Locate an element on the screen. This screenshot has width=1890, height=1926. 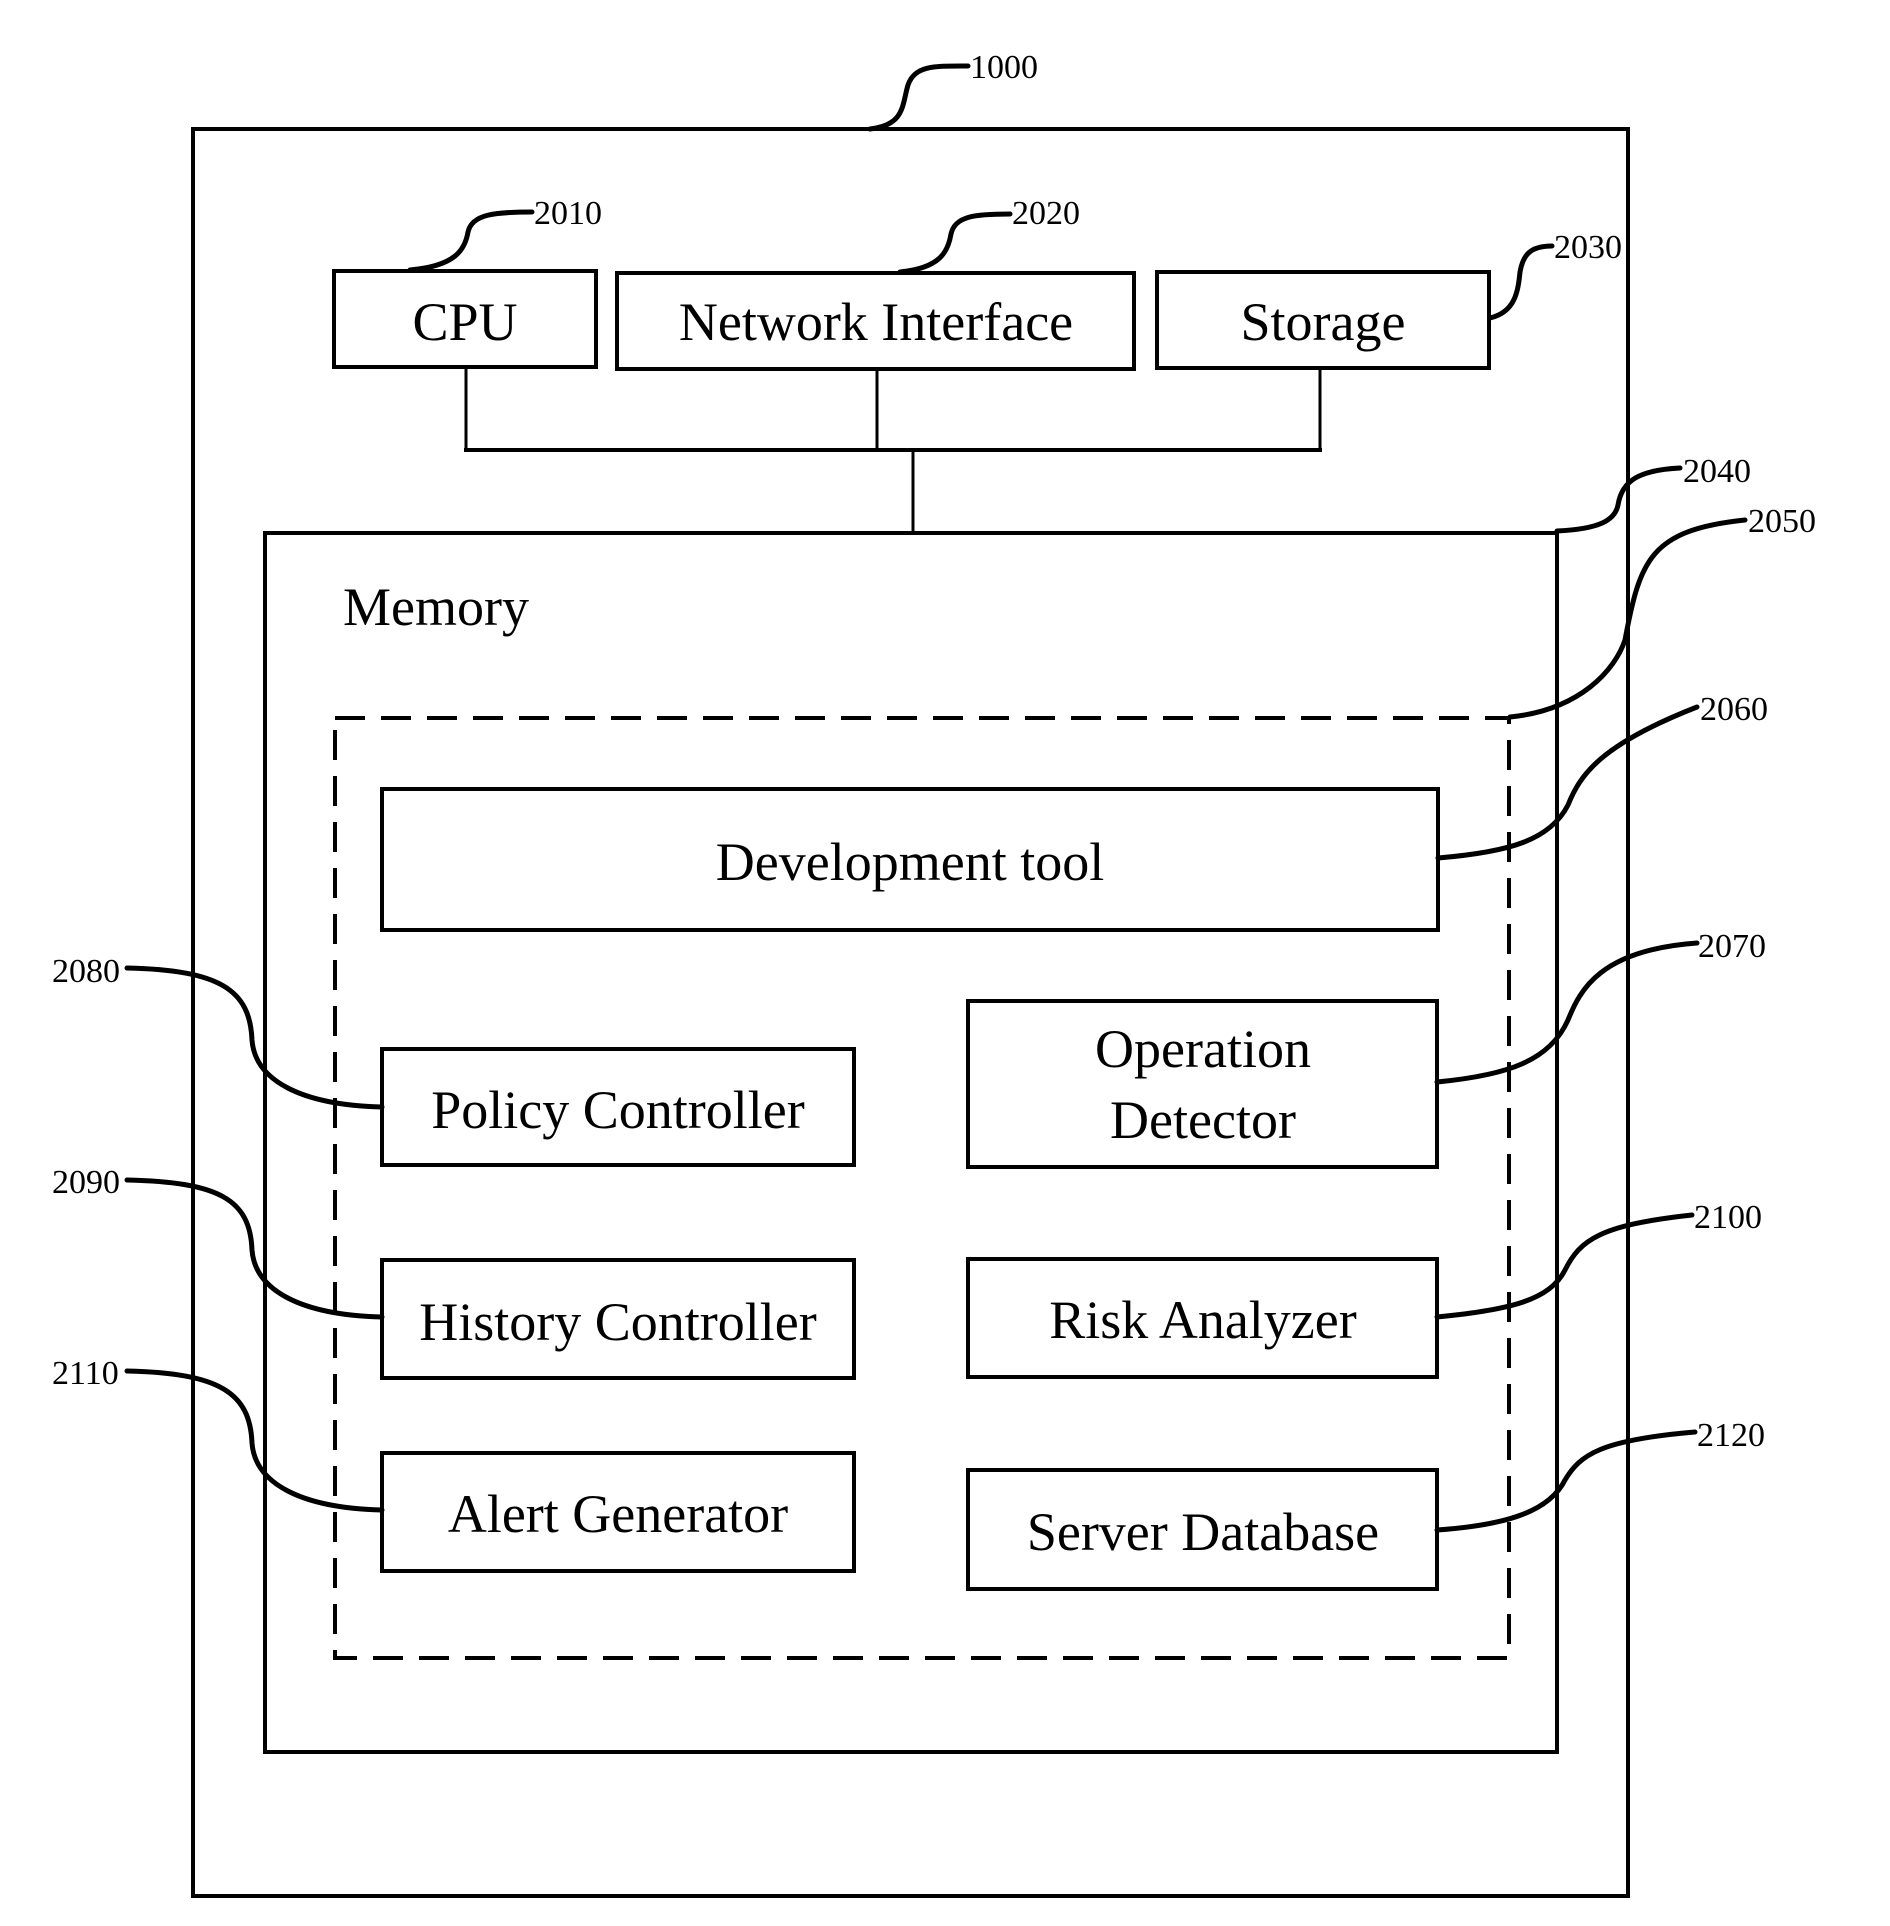
ref-2050: 2050 is located at coordinates (1782, 521).